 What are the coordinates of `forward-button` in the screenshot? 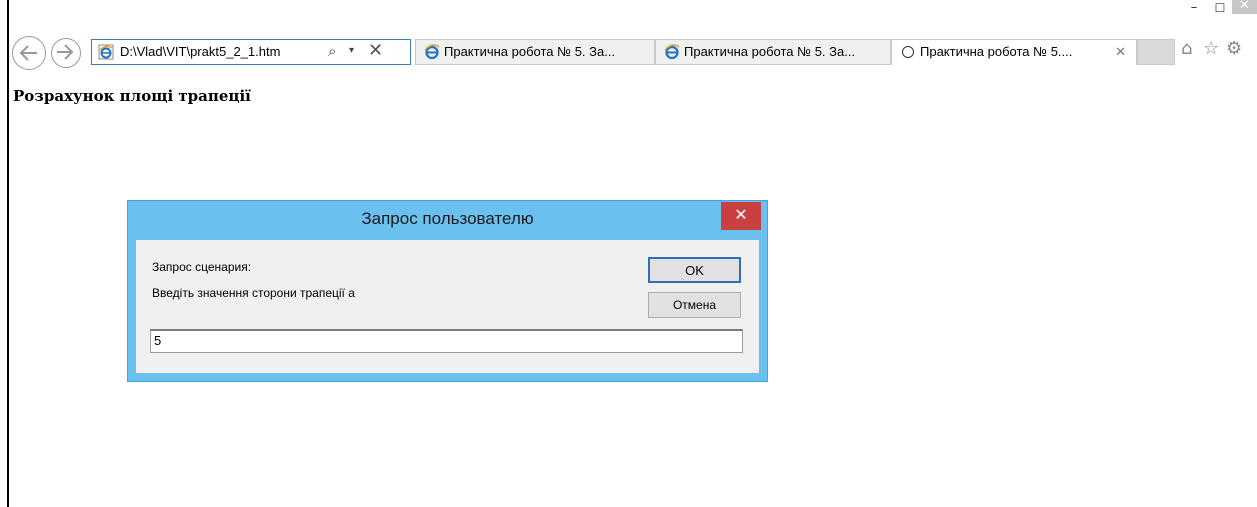 It's located at (66, 53).